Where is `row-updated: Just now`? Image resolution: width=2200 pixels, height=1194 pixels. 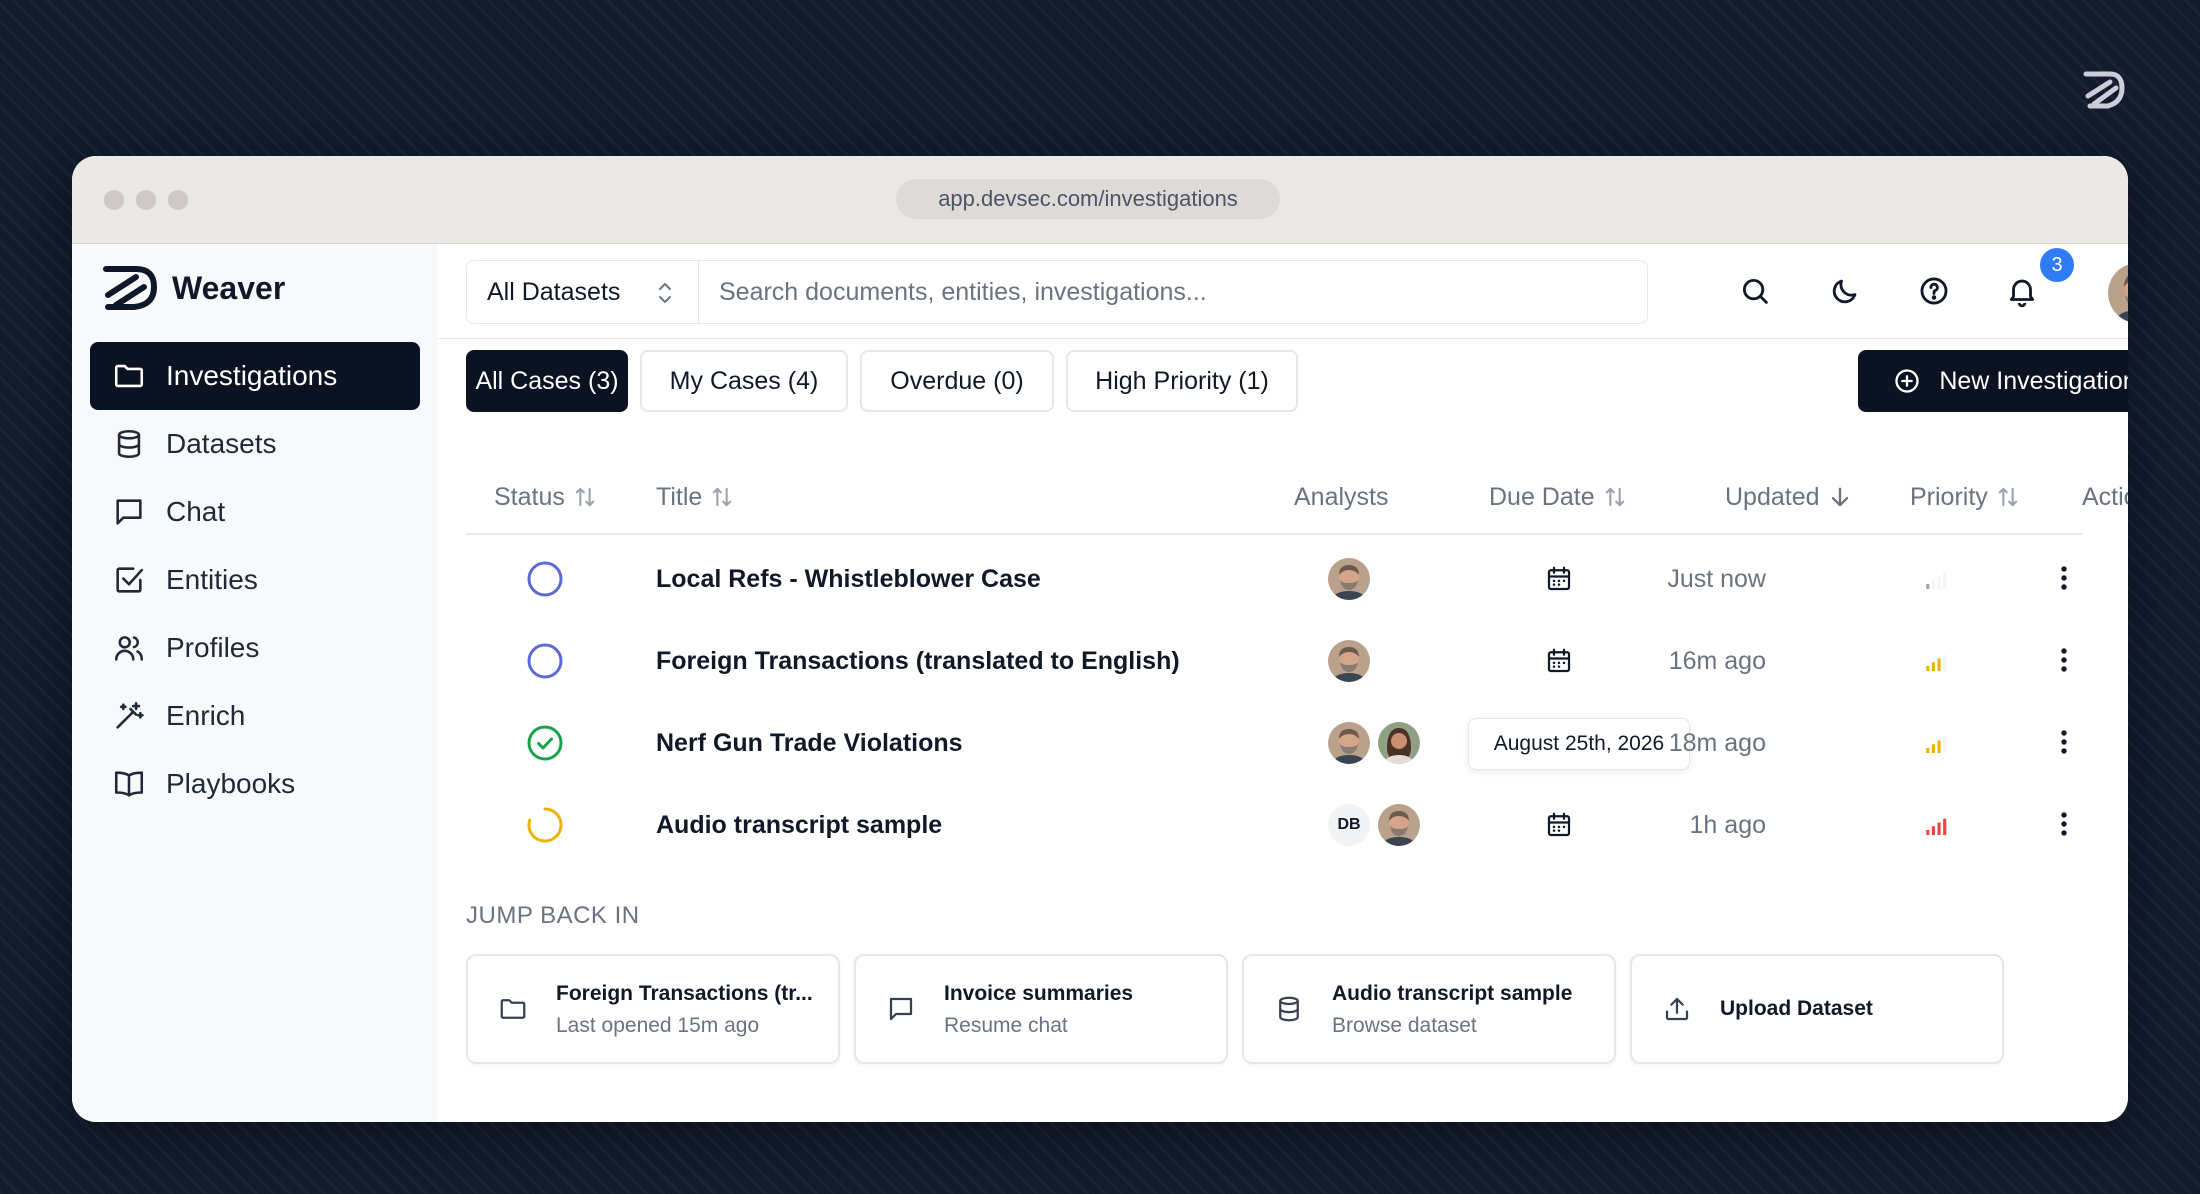 row-updated: Just now is located at coordinates (1716, 579).